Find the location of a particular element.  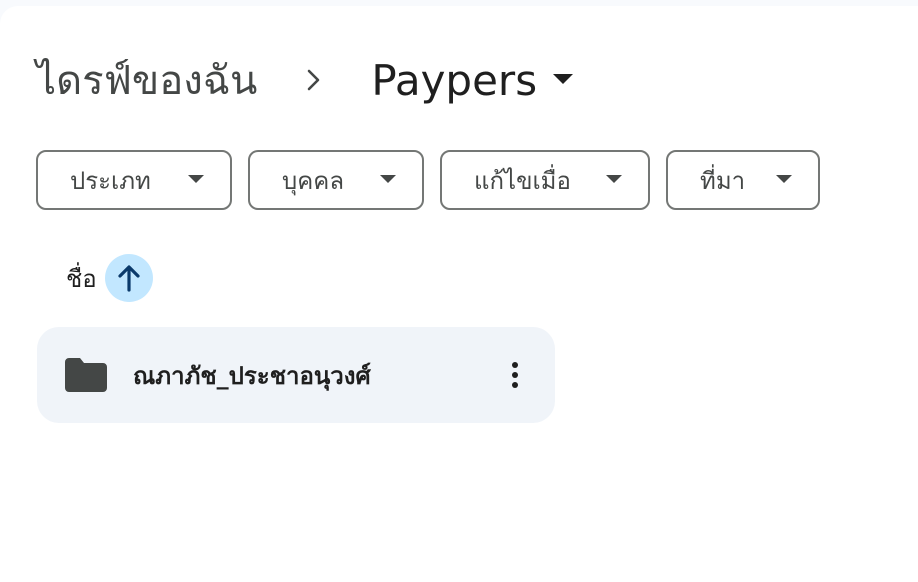

sort-header: ชื่อ is located at coordinates (109, 278).